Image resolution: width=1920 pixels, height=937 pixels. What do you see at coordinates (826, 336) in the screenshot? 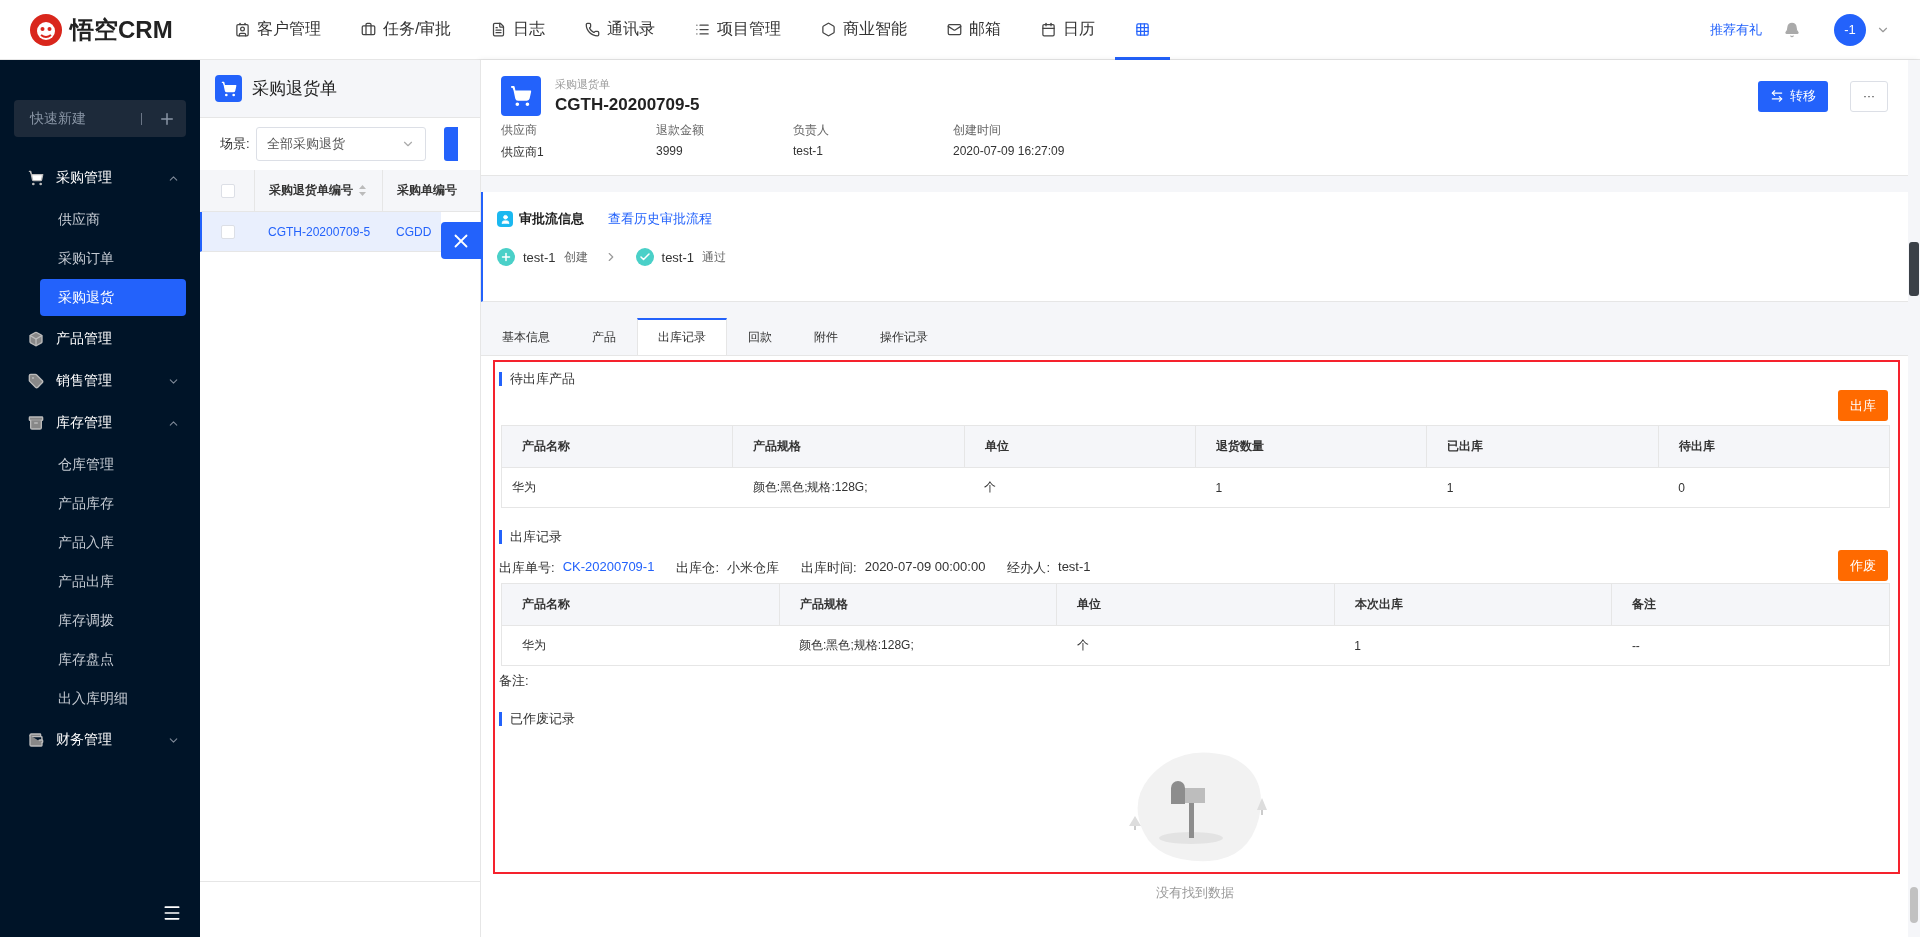
I see `tab: 附件` at bounding box center [826, 336].